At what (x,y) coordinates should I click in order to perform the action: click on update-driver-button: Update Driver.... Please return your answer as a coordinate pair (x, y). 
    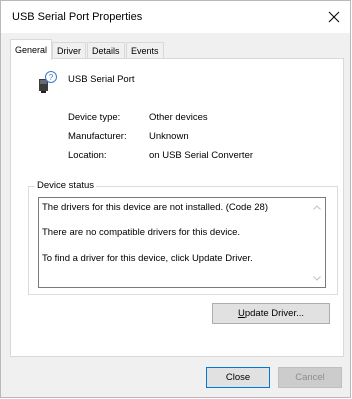
    Looking at the image, I should click on (271, 313).